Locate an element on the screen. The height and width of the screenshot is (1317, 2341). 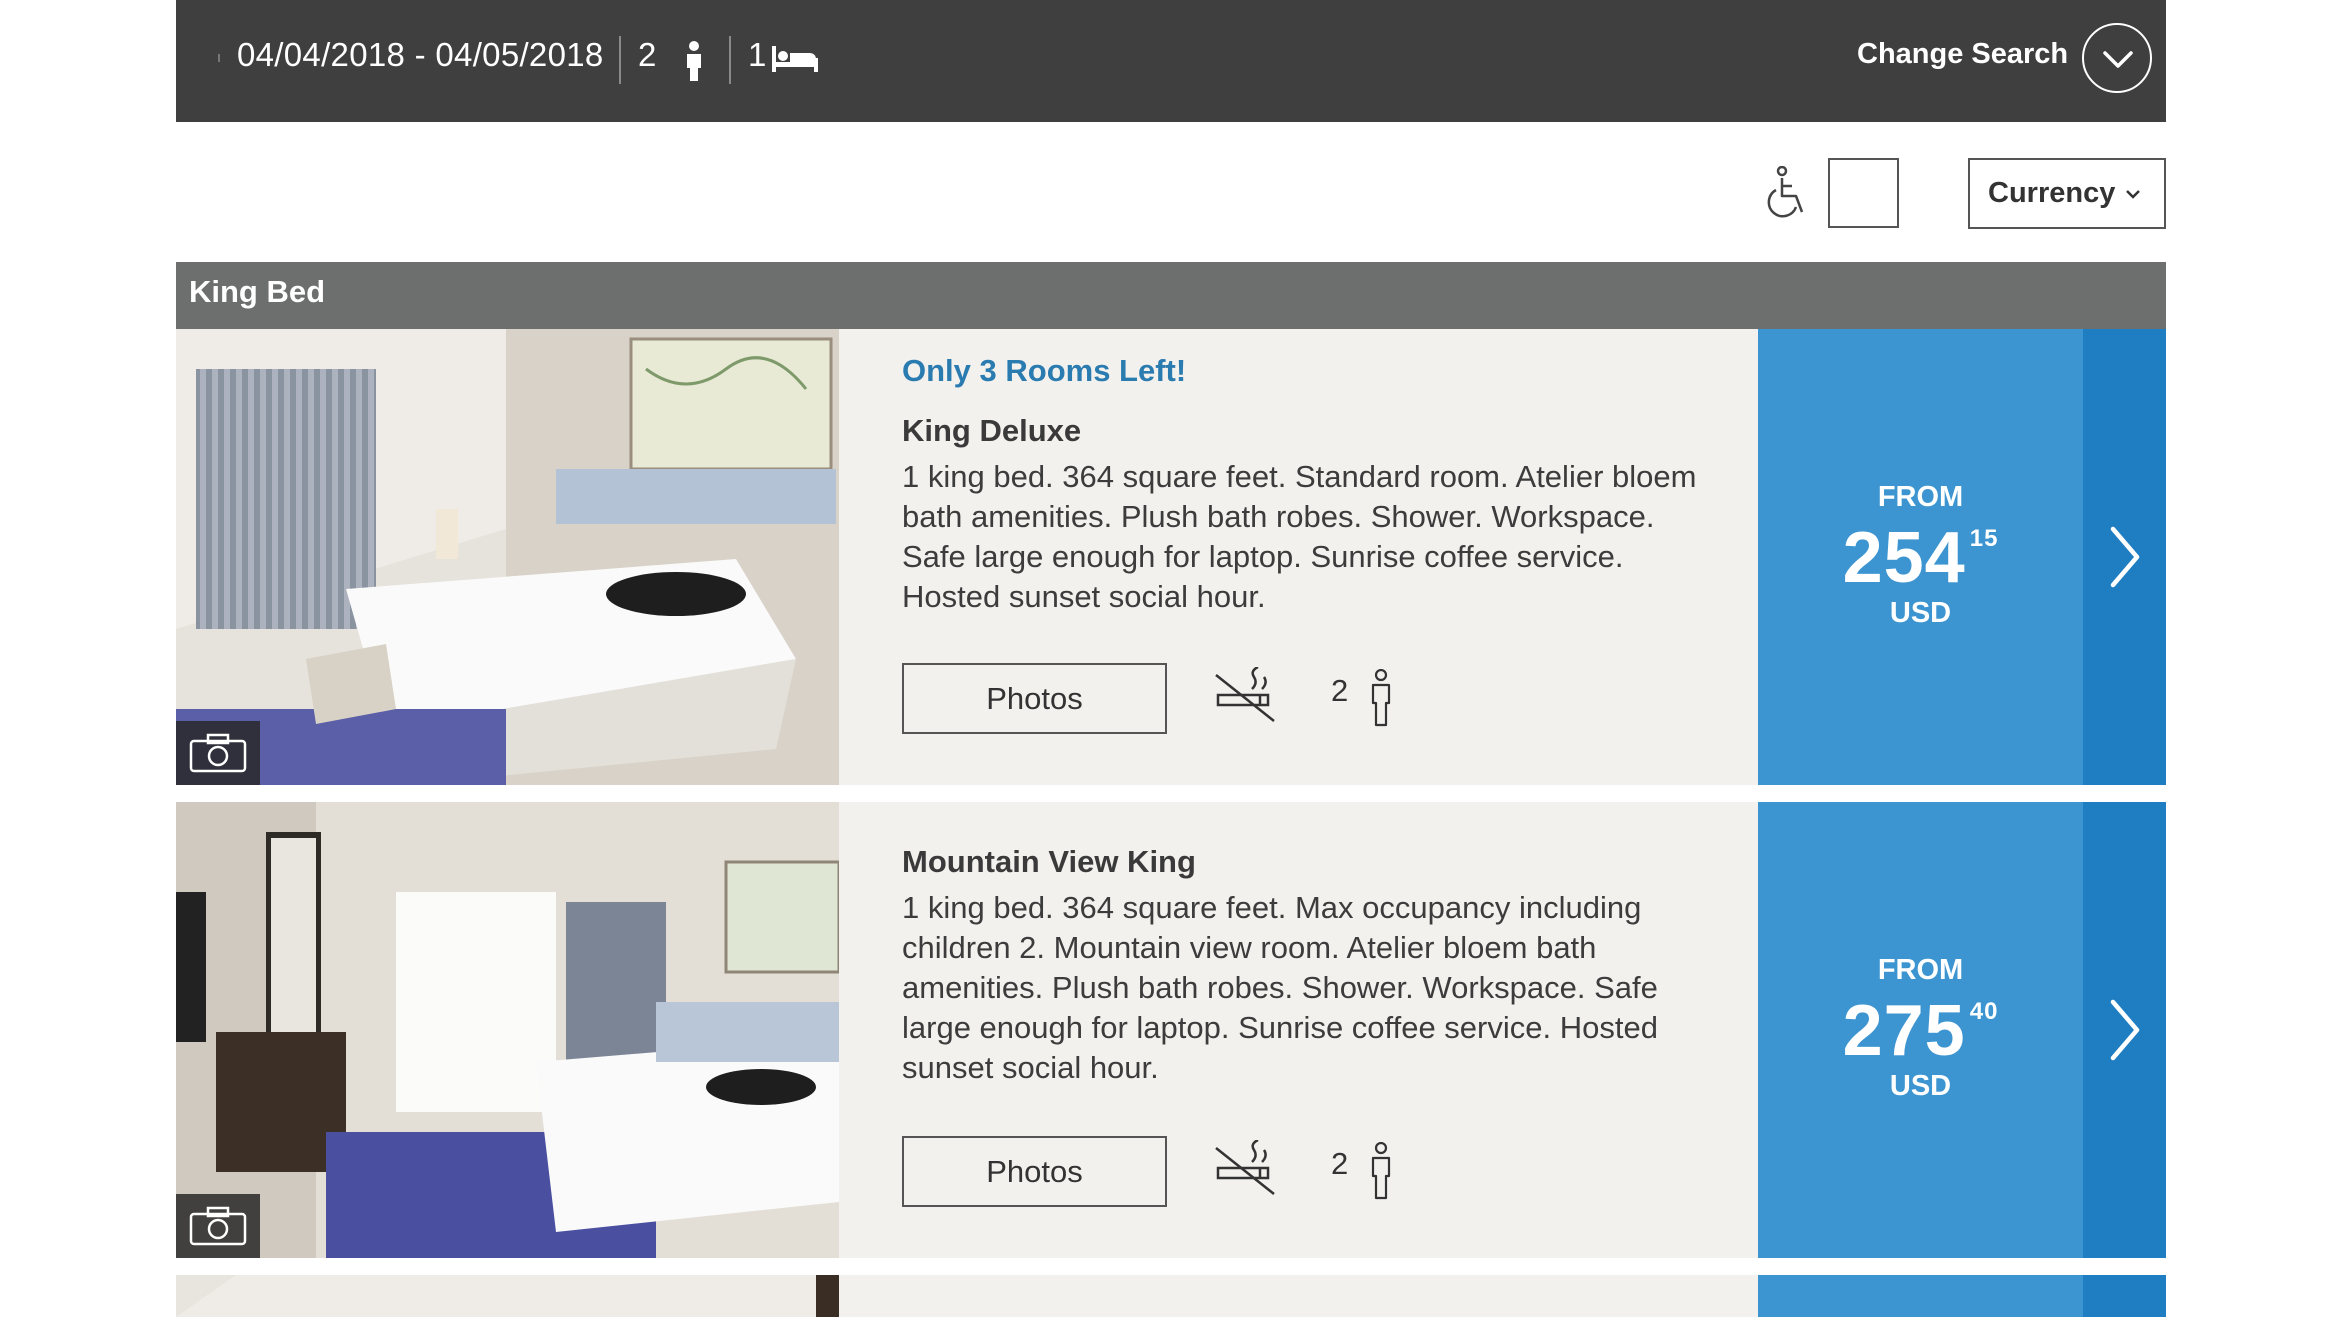
change-search-link: Change Search is located at coordinates (1962, 54).